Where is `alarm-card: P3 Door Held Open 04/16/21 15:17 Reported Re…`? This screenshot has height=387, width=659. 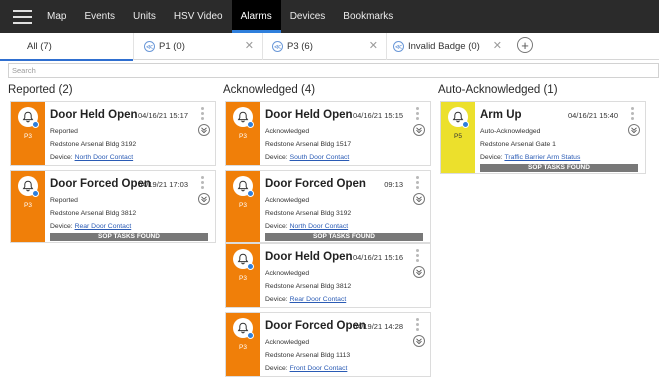
alarm-card: P3 Door Held Open 04/16/21 15:17 Reported Re… is located at coordinates (113, 133).